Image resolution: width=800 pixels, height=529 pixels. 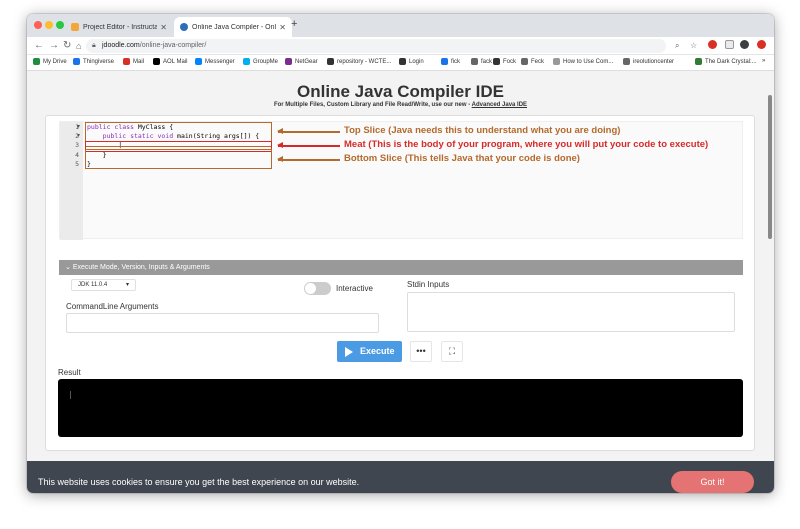 What do you see at coordinates (50, 61) in the screenshot?
I see `bookmark-item: My Drive` at bounding box center [50, 61].